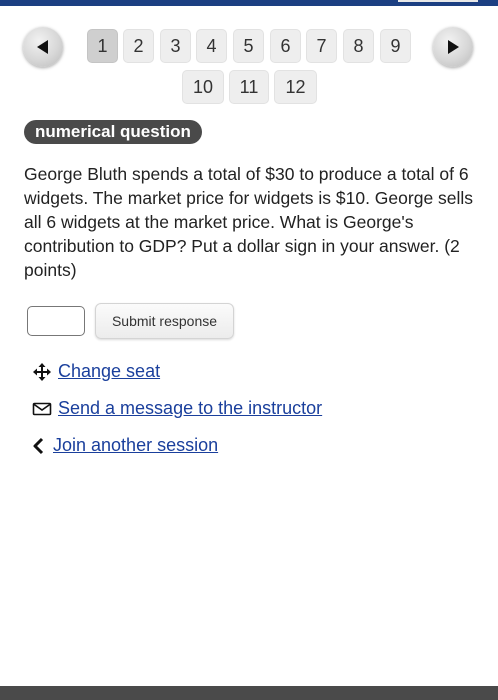 Image resolution: width=498 pixels, height=700 pixels. What do you see at coordinates (102, 46) in the screenshot?
I see `page-button-1: 1` at bounding box center [102, 46].